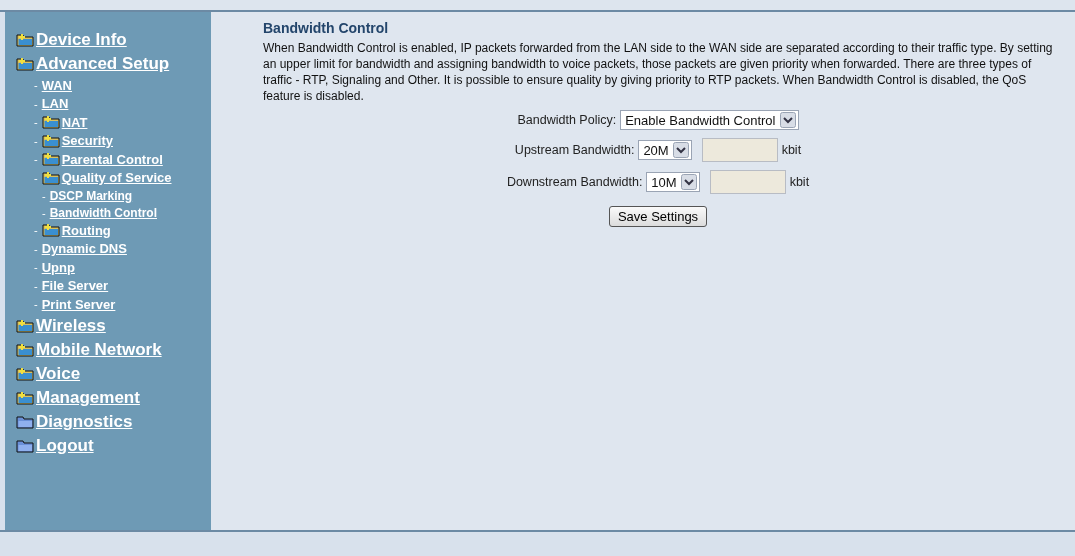 This screenshot has width=1075, height=556. Describe the element at coordinates (58, 267) in the screenshot. I see `menu-link: Upnp` at that location.